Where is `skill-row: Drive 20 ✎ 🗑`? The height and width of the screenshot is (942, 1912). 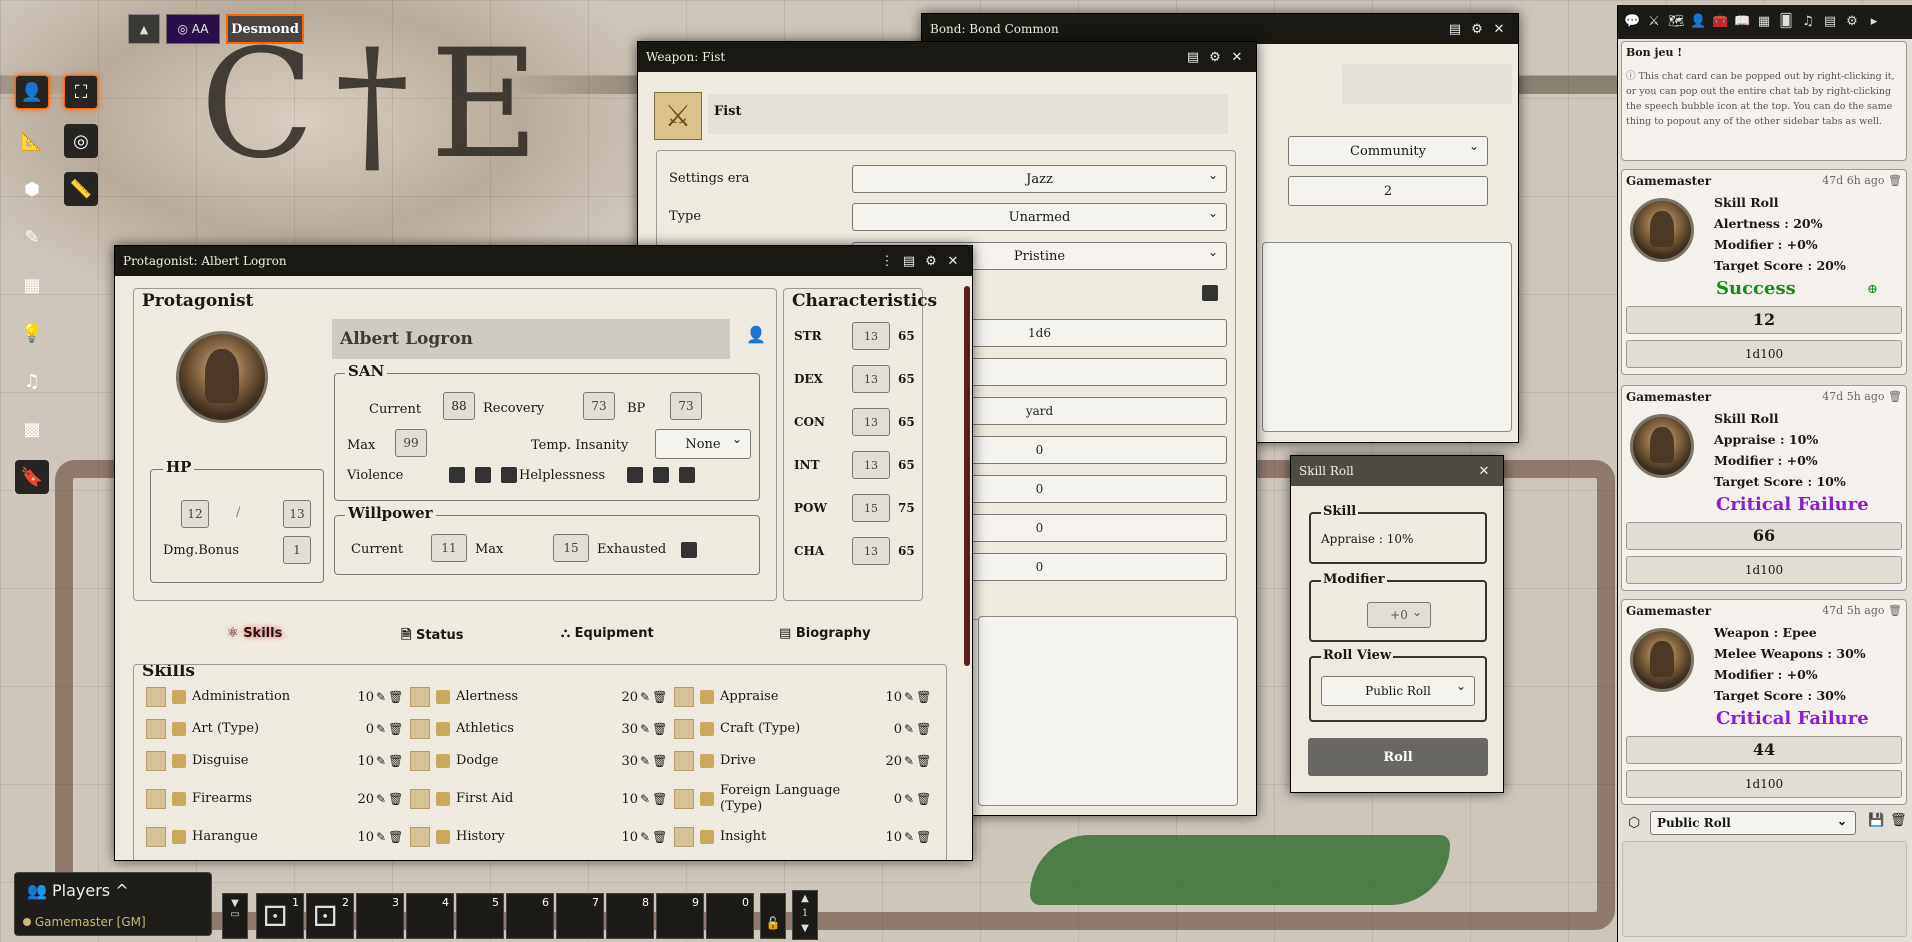 skill-row: Drive 20 ✎ 🗑 is located at coordinates (805, 761).